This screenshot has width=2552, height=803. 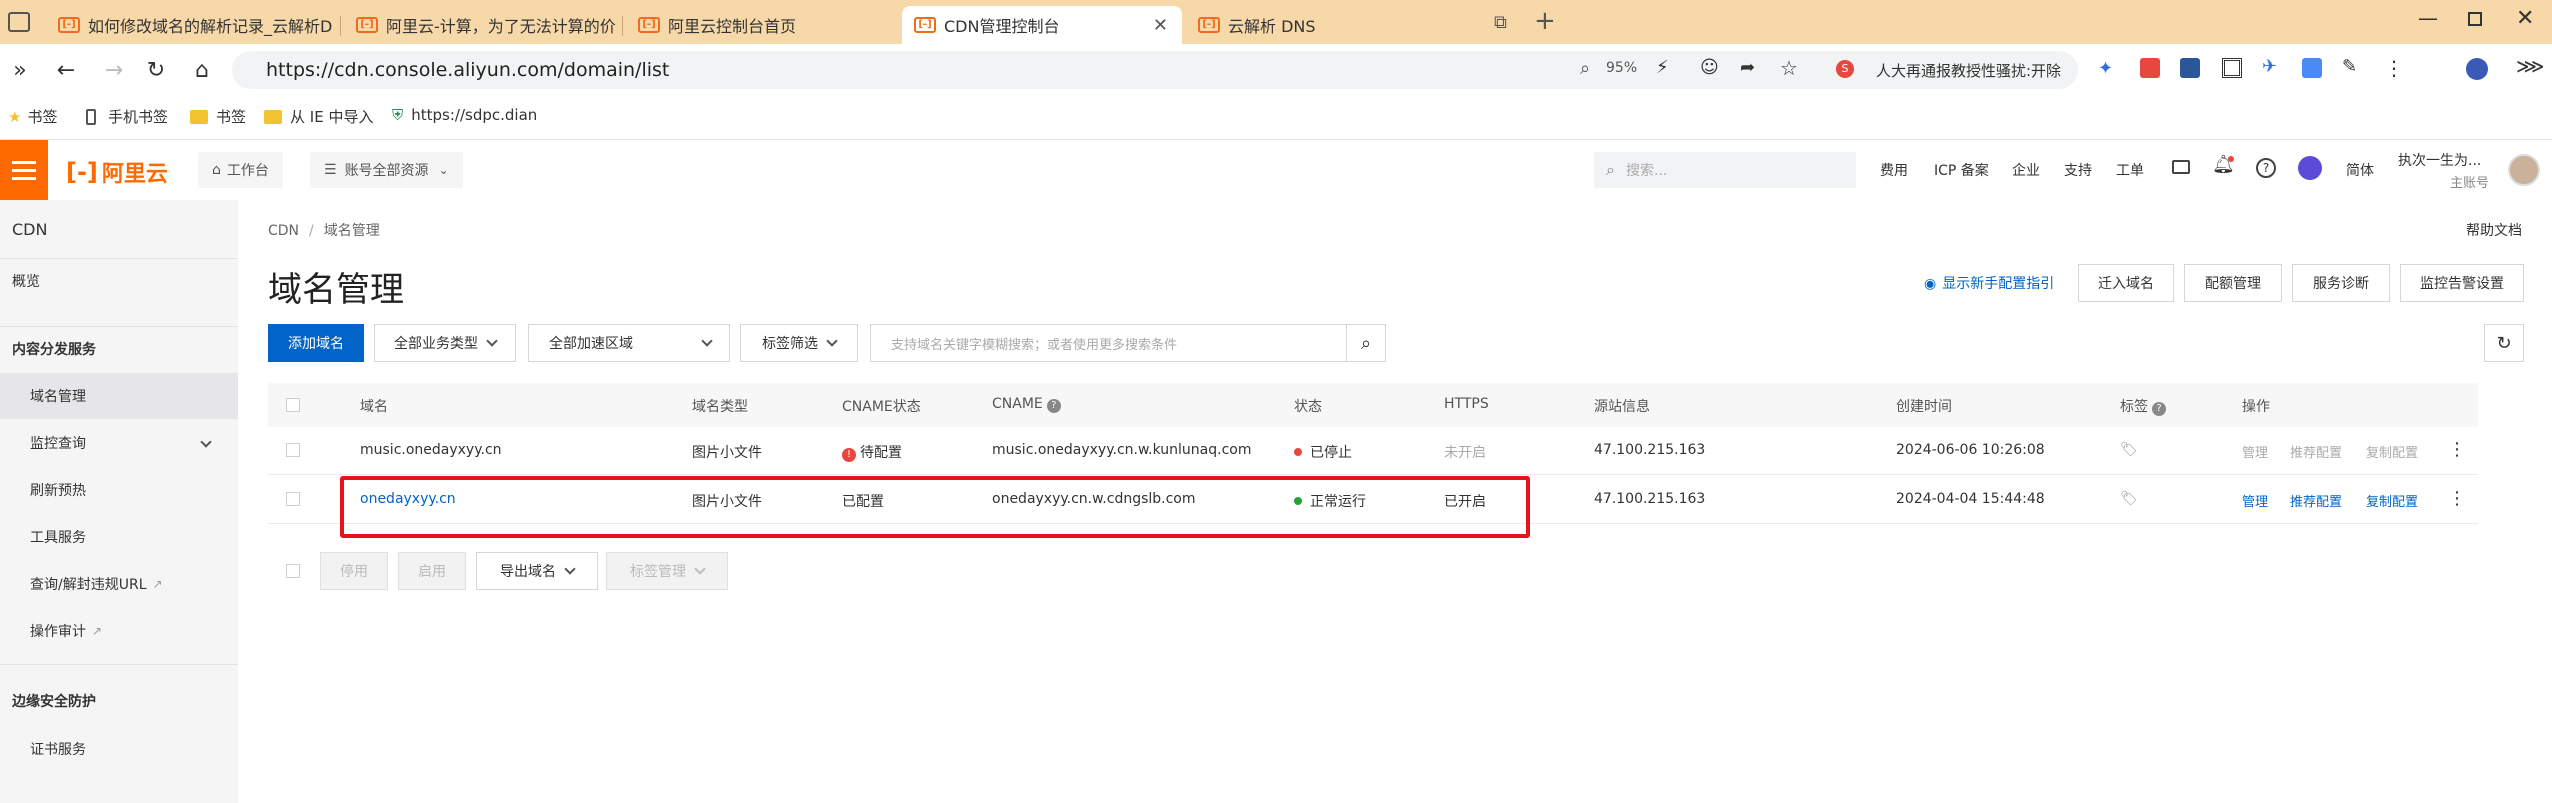 I want to click on bookmark-item: 书签, so click(x=218, y=116).